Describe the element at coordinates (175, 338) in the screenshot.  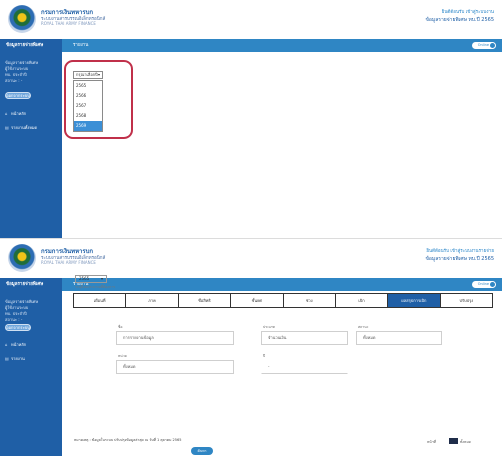
I see `name-field: การรายงานข้อมูล` at that location.